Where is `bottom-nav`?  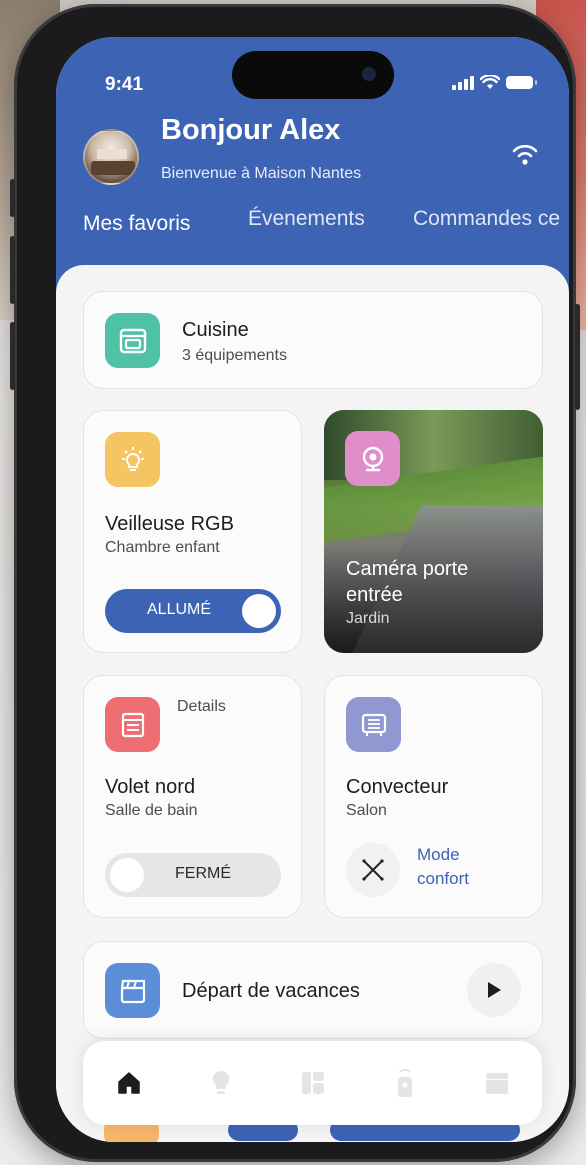 bottom-nav is located at coordinates (312, 1083).